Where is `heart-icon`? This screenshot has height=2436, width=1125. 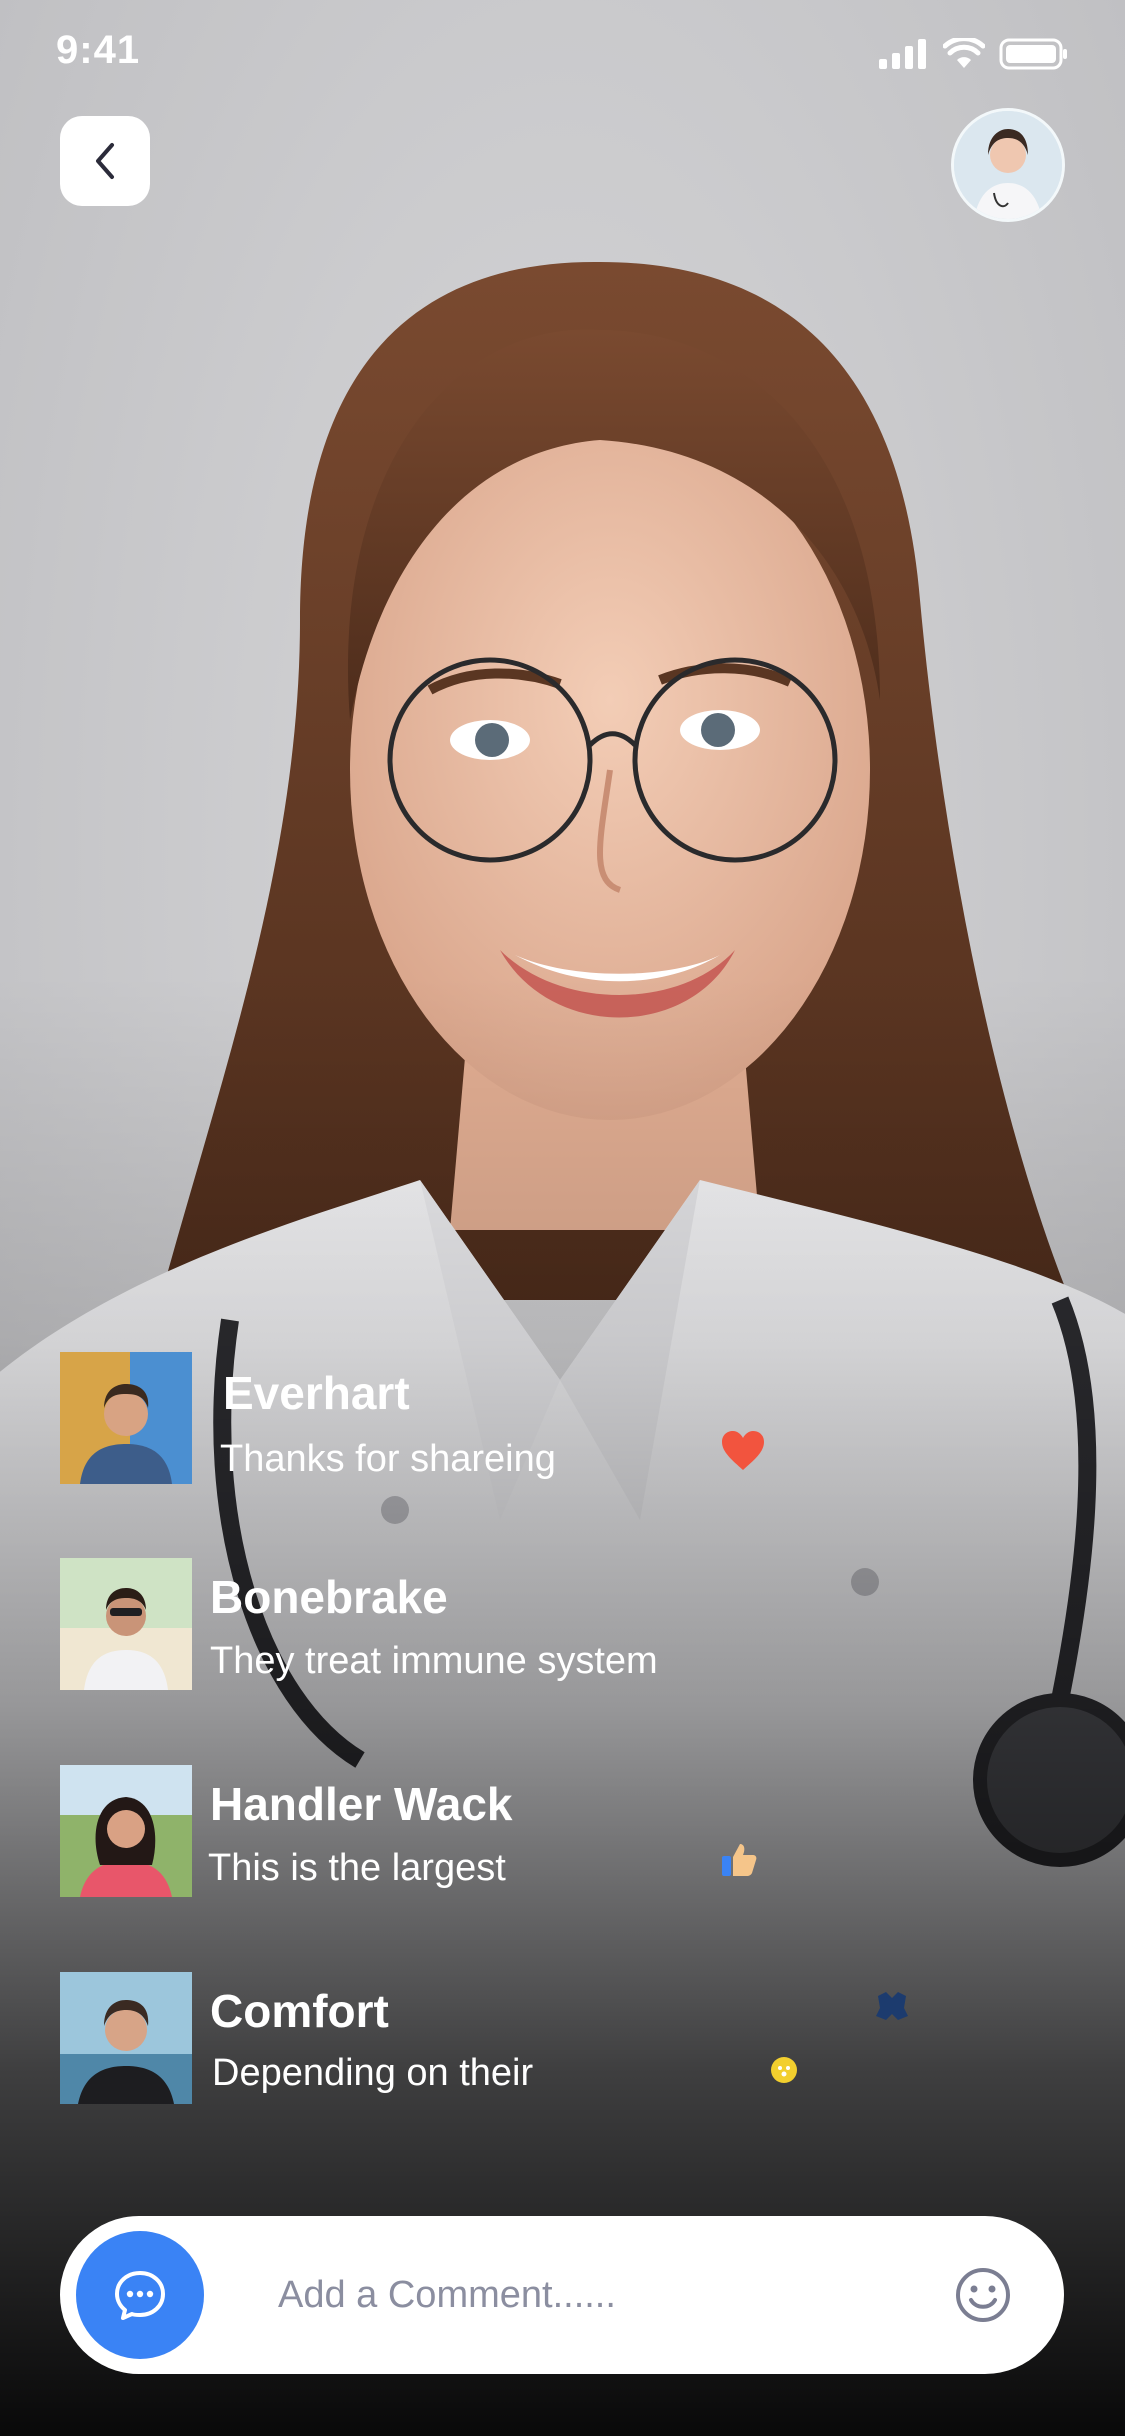 heart-icon is located at coordinates (743, 1450).